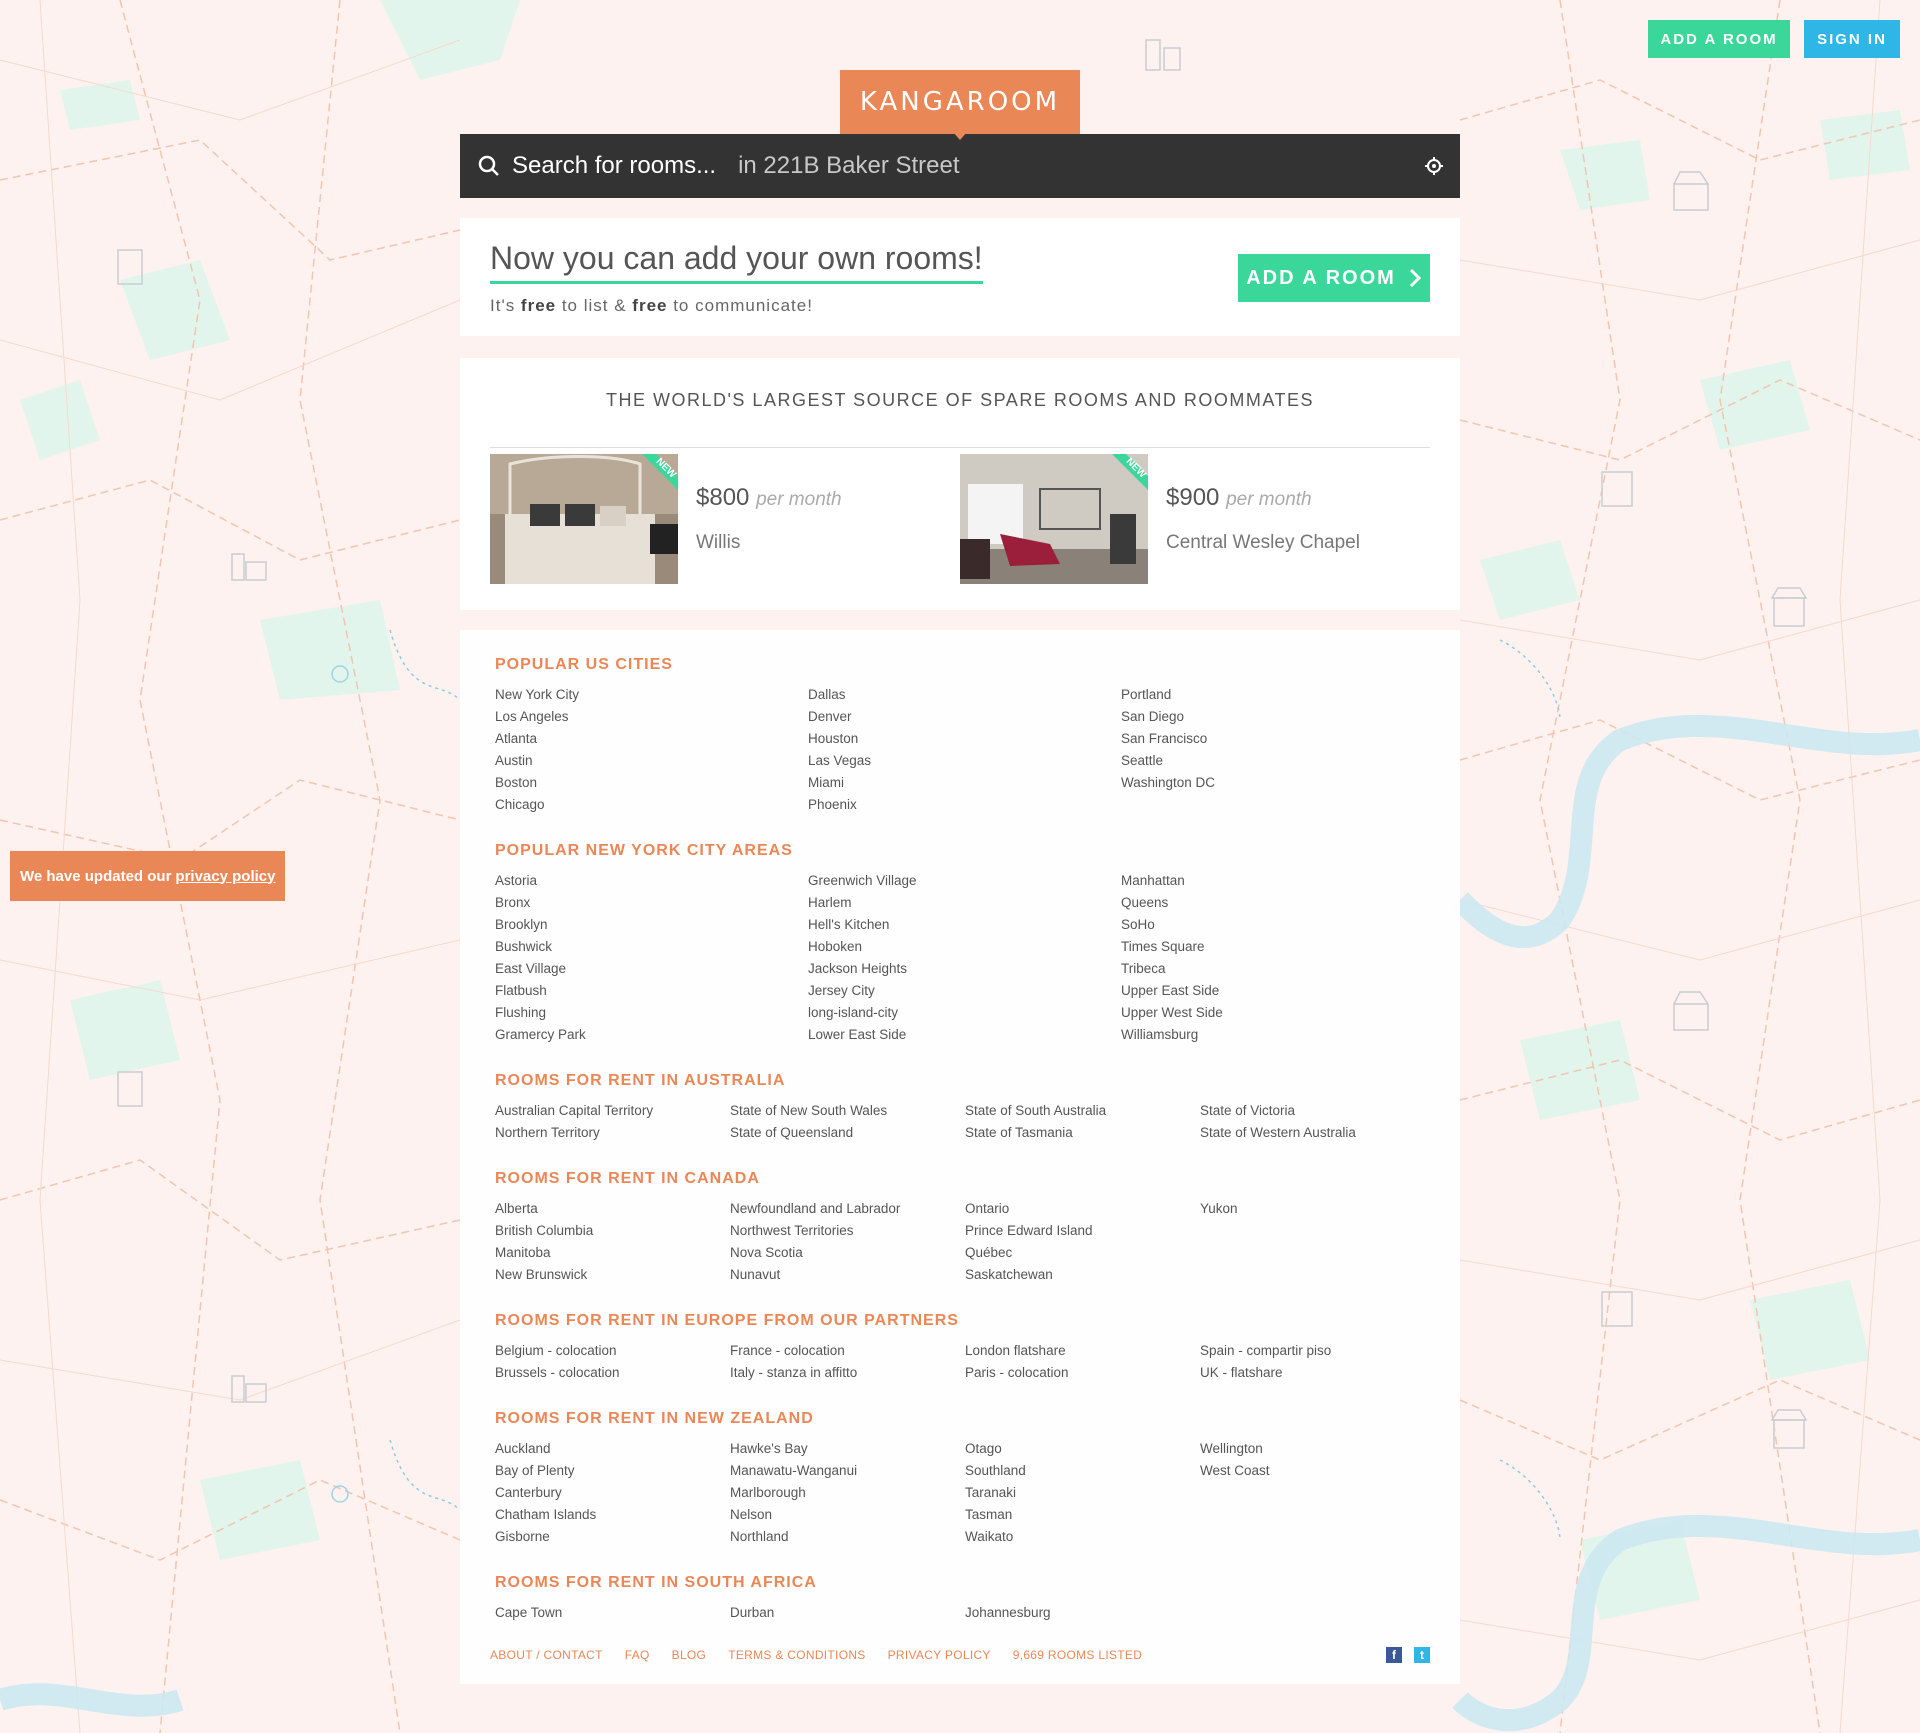 This screenshot has width=1920, height=1733. Describe the element at coordinates (612, 1231) in the screenshot. I see `region-link: British Columbia` at that location.